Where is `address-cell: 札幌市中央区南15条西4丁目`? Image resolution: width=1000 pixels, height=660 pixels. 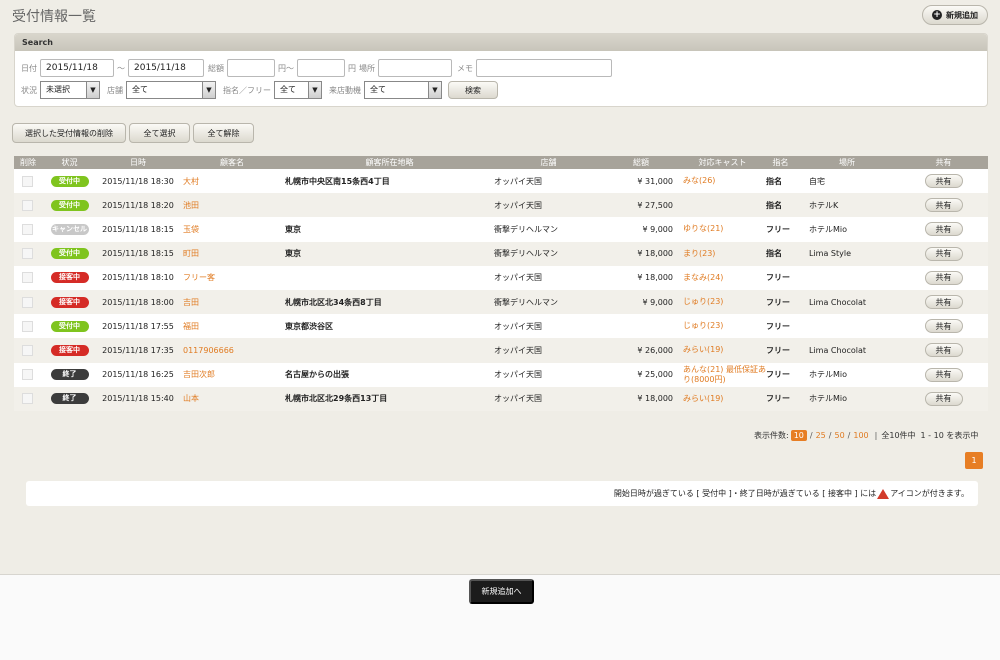
address-cell: 札幌市中央区南15条西4丁目 is located at coordinates (389, 181).